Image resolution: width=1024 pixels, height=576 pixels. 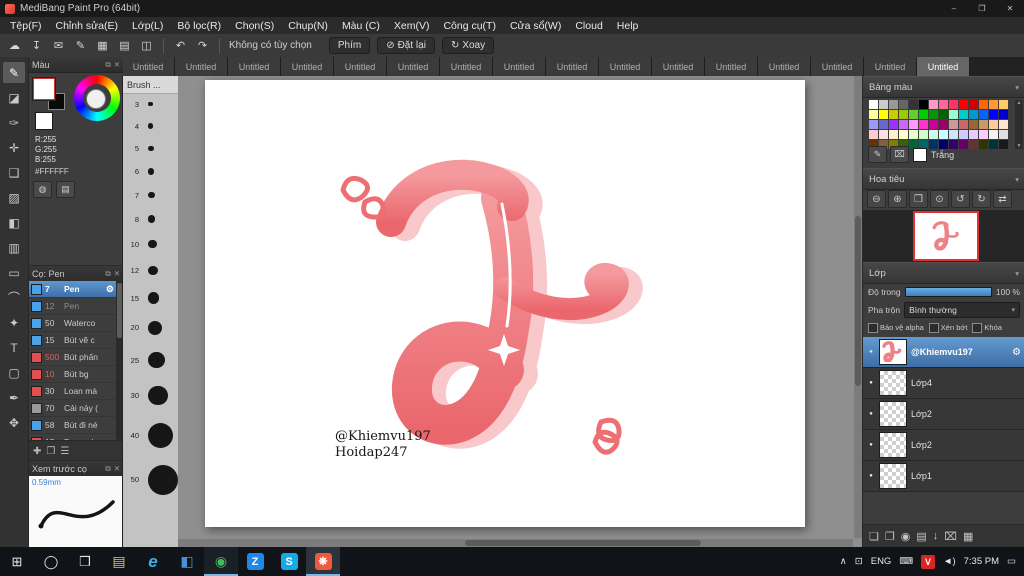 What do you see at coordinates (14, 422) in the screenshot?
I see `hand-tool: ✥` at bounding box center [14, 422].